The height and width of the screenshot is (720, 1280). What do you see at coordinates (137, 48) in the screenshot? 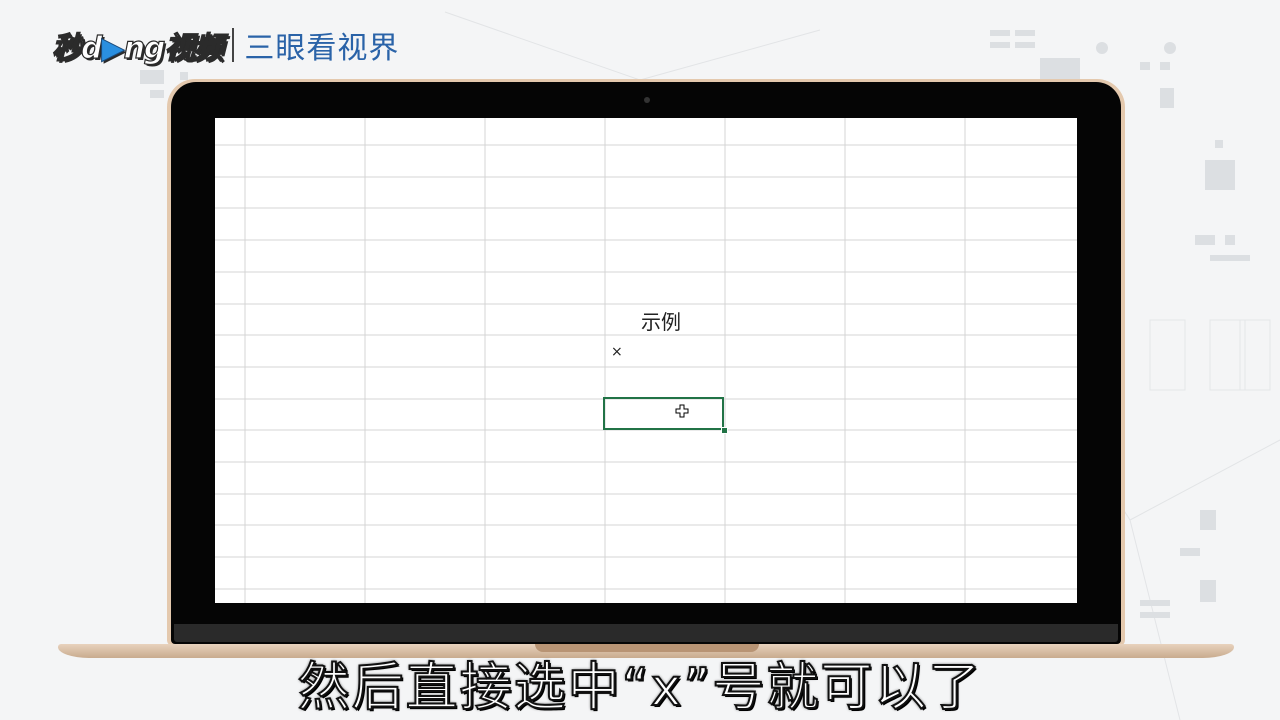
I see `brand-logo-text: 秒d▶ng视频` at bounding box center [137, 48].